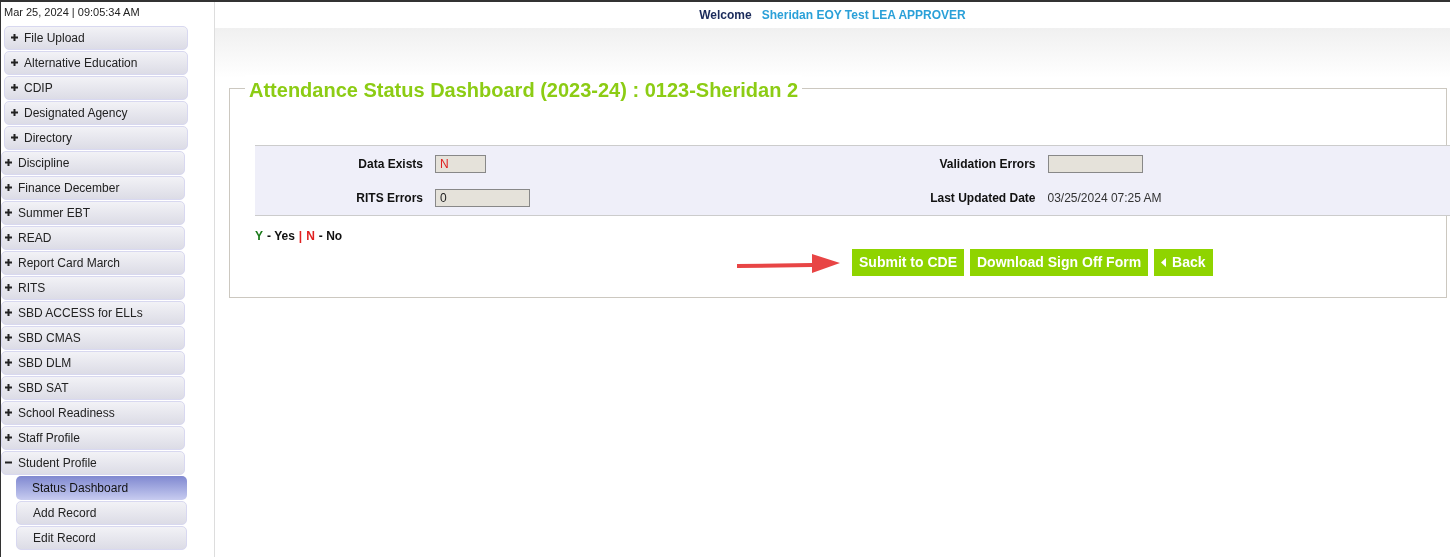  What do you see at coordinates (101, 512) in the screenshot?
I see `submenu-item: Add Record` at bounding box center [101, 512].